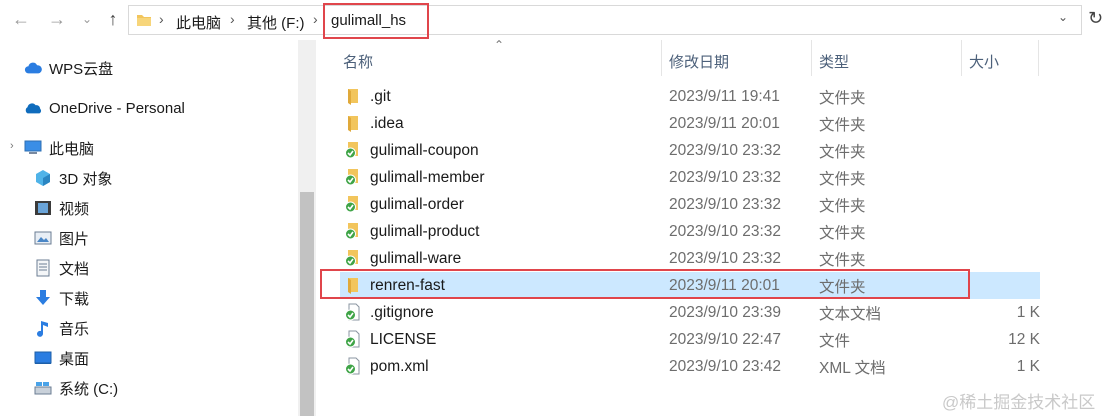  I want to click on nav-item-3d-objects: 3D 对象, so click(73, 178).